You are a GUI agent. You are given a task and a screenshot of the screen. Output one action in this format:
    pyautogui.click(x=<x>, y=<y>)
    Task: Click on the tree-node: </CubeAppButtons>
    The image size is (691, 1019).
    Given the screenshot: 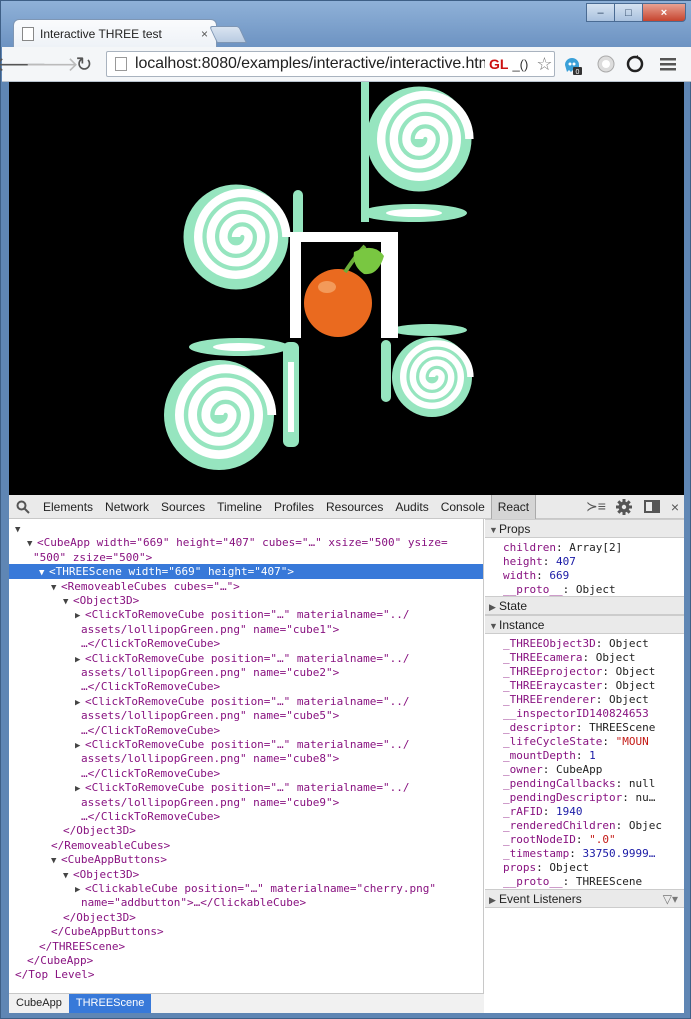 What is the action you would take?
    pyautogui.click(x=107, y=932)
    